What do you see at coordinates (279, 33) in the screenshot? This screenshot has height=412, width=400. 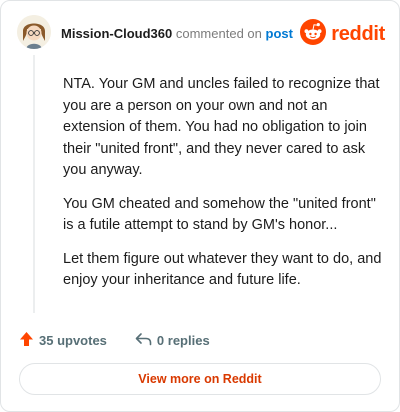 I see `post-link: post` at bounding box center [279, 33].